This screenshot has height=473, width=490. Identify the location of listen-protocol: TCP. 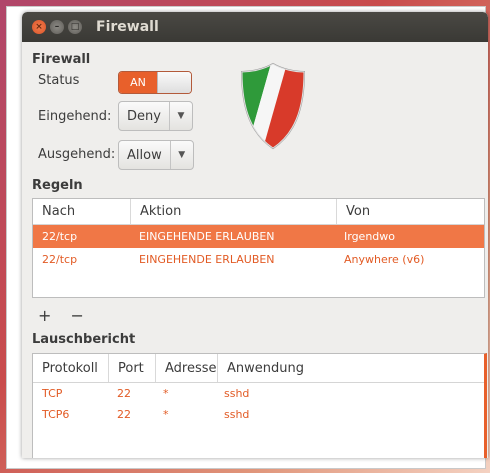
(52, 393).